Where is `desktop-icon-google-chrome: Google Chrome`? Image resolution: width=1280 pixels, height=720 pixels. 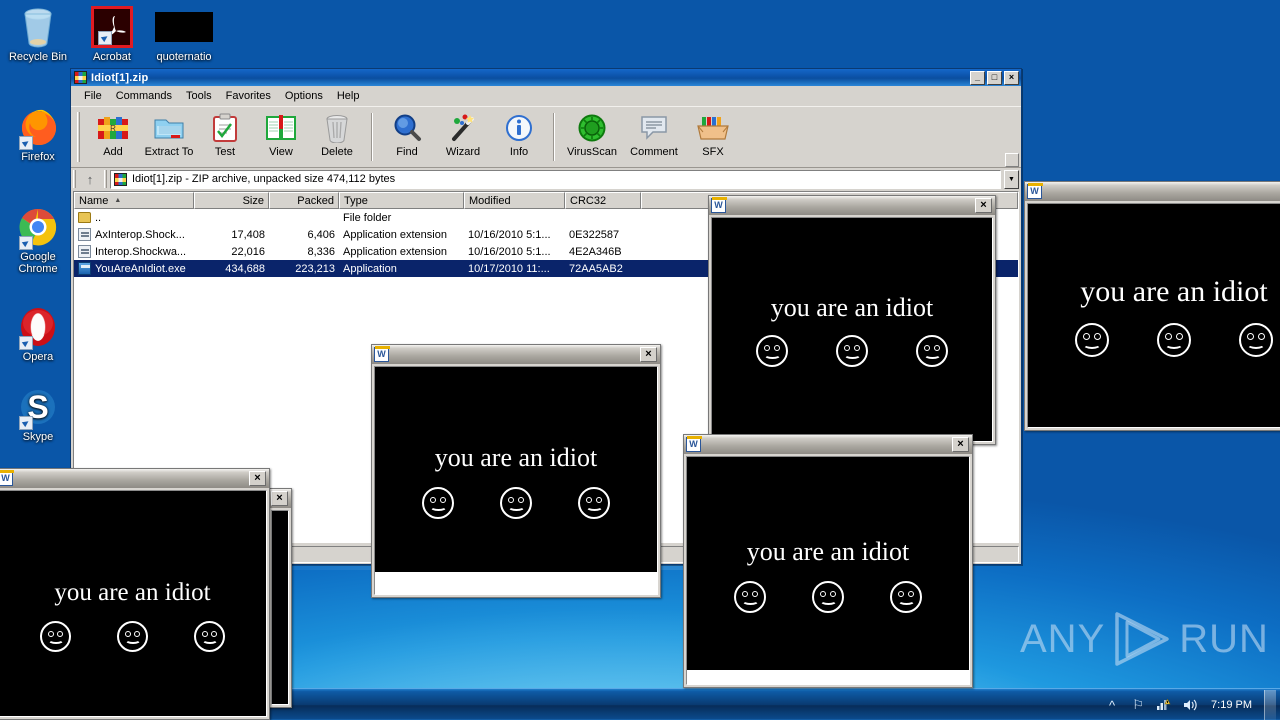 desktop-icon-google-chrome: Google Chrome is located at coordinates (38, 239).